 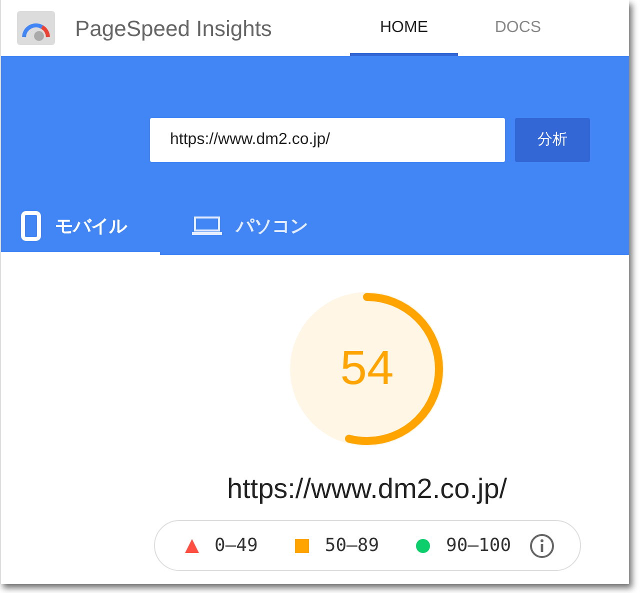 I want to click on legend-label: 50–89, so click(x=352, y=546).